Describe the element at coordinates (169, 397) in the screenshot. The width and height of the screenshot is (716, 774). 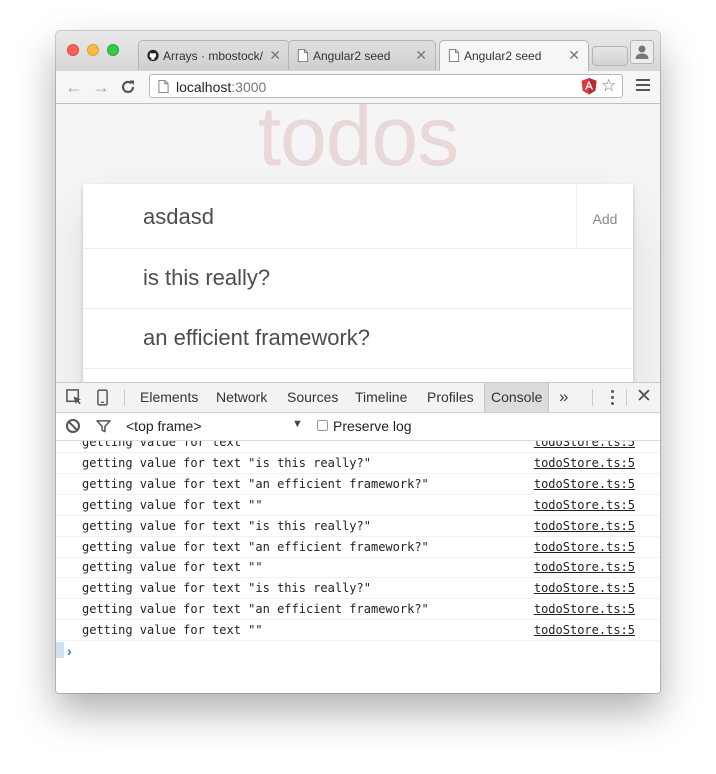
I see `tab-elements: Elements` at that location.